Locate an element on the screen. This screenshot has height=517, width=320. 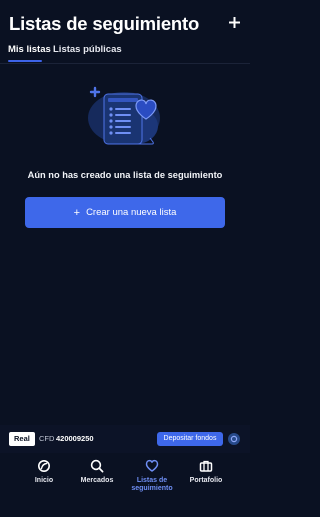
plus-icon is located at coordinates (234, 22).